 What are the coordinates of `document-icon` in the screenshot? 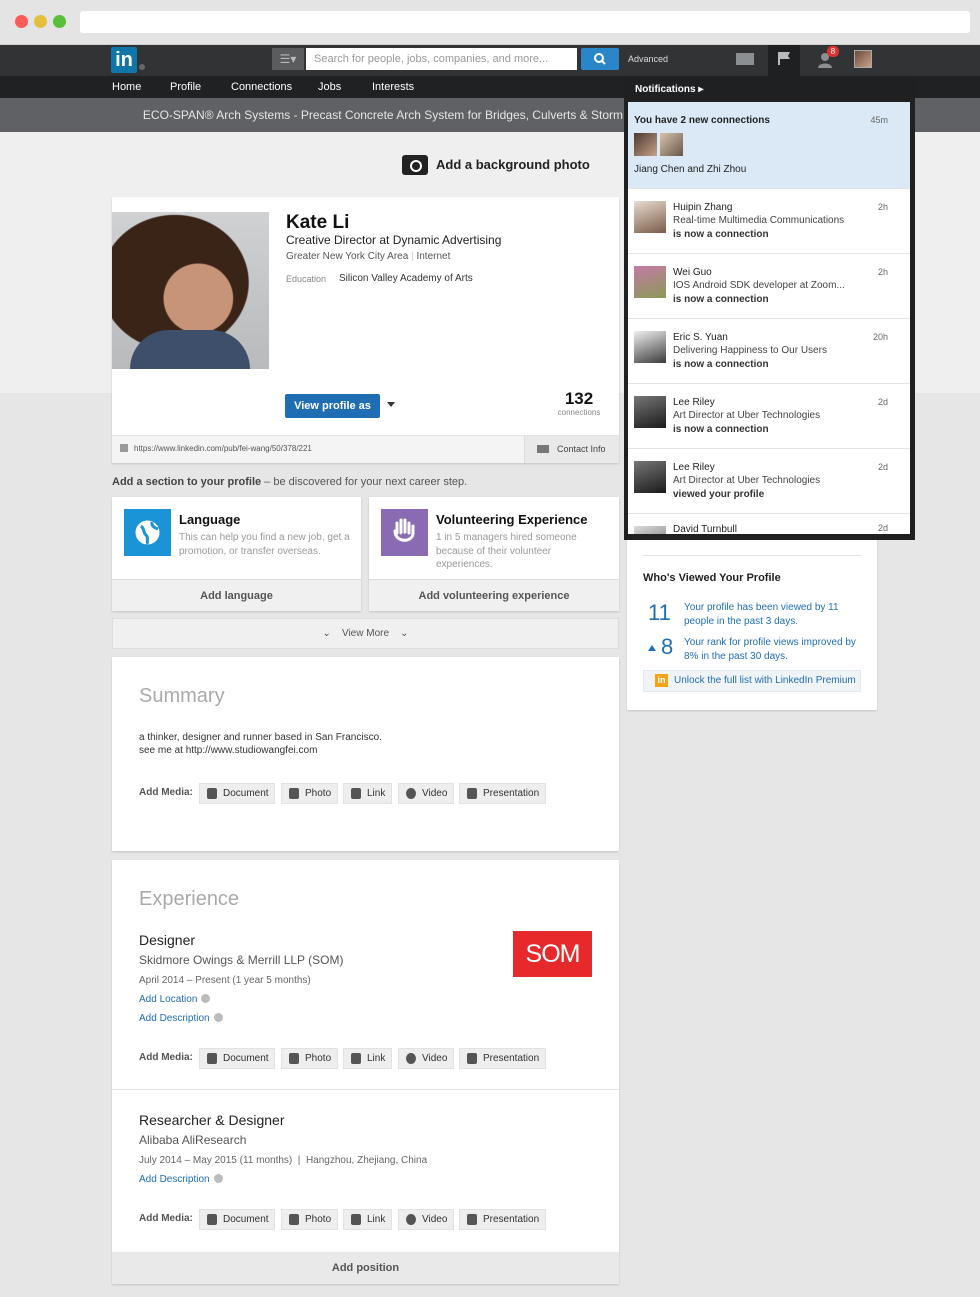 It's located at (212, 1219).